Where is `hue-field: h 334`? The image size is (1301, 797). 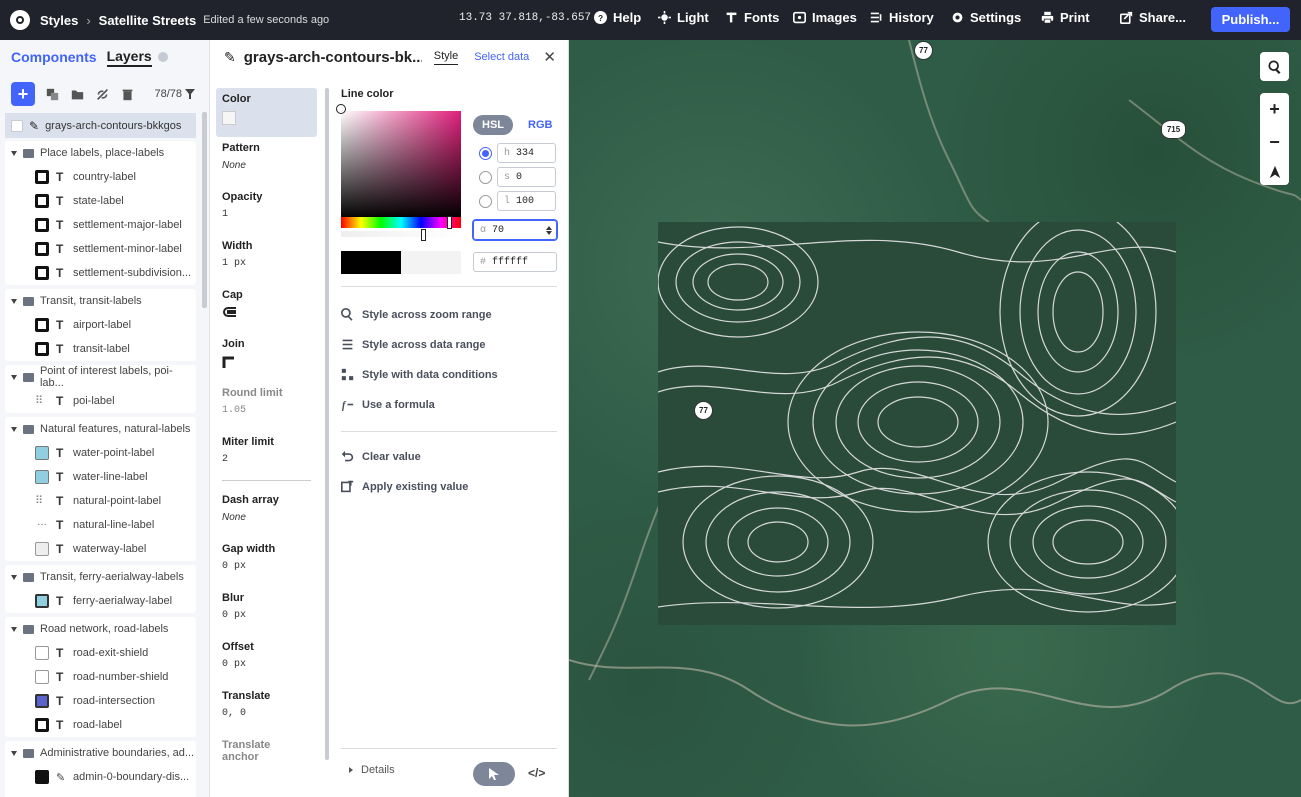 hue-field: h 334 is located at coordinates (526, 153).